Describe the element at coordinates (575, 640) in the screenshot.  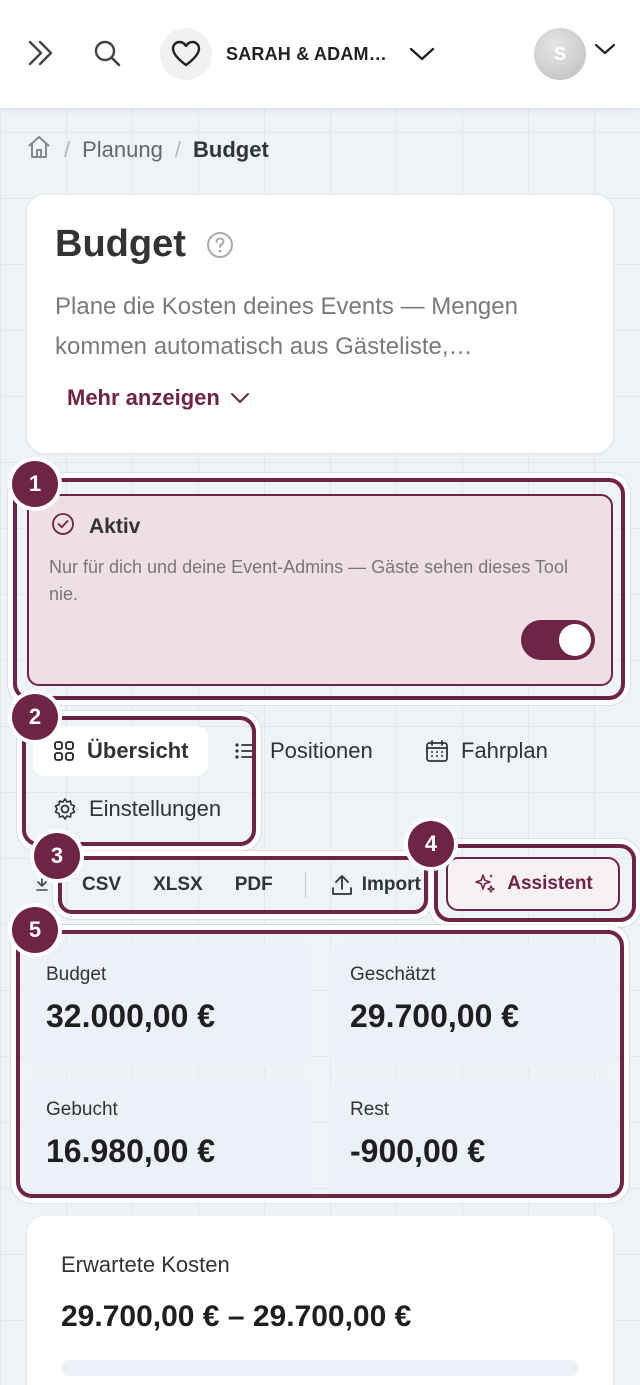
I see `toggle-knob` at that location.